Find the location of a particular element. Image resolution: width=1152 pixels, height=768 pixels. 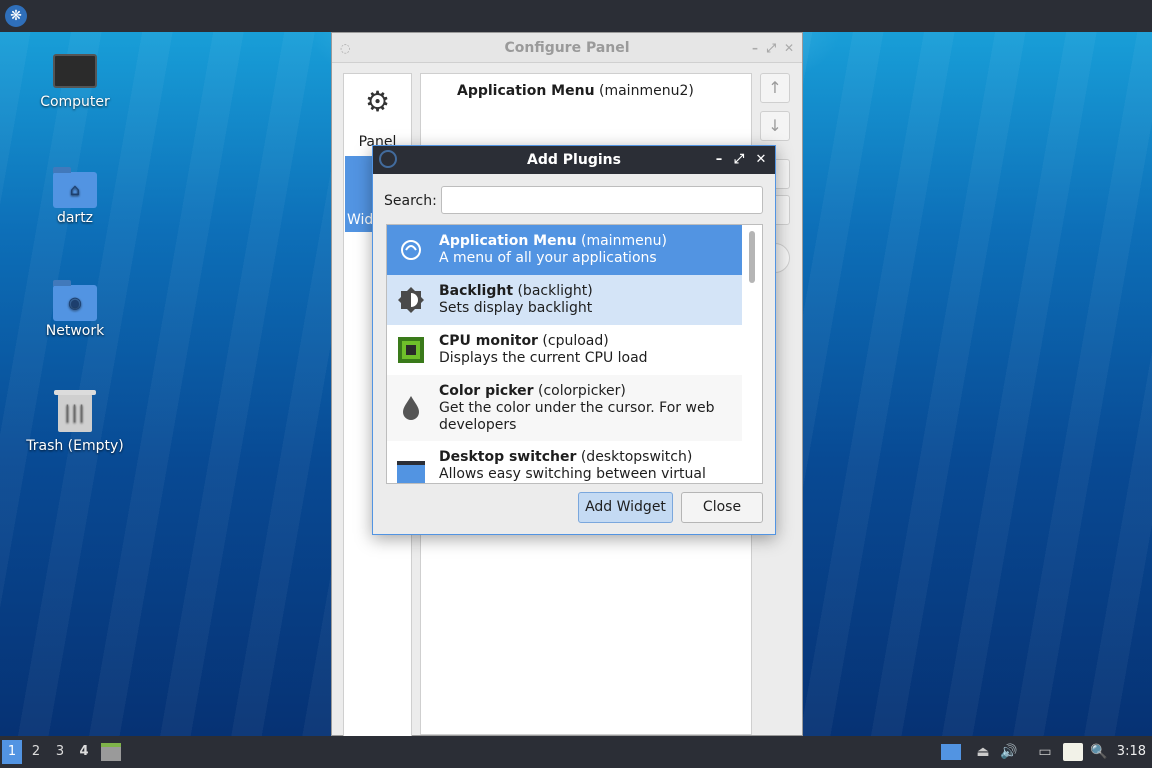

workspace-1-button: 1 is located at coordinates (12, 752).